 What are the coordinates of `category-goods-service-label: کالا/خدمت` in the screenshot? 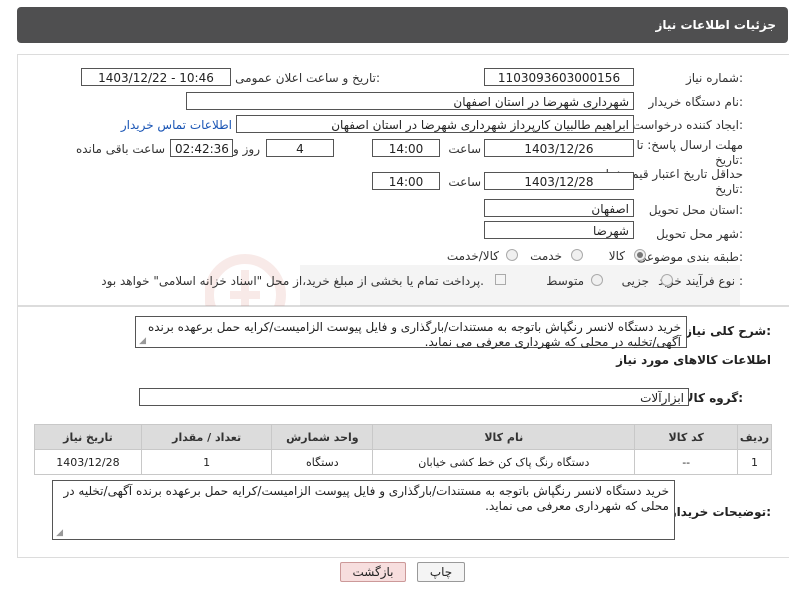 It's located at (472, 256).